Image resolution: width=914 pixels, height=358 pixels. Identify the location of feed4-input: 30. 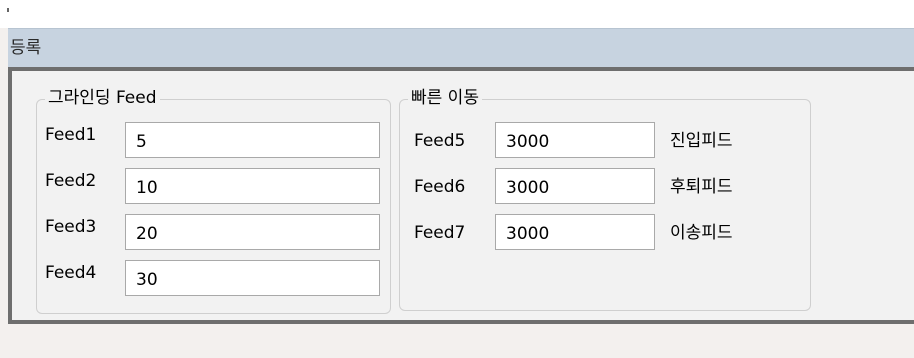
(252, 278).